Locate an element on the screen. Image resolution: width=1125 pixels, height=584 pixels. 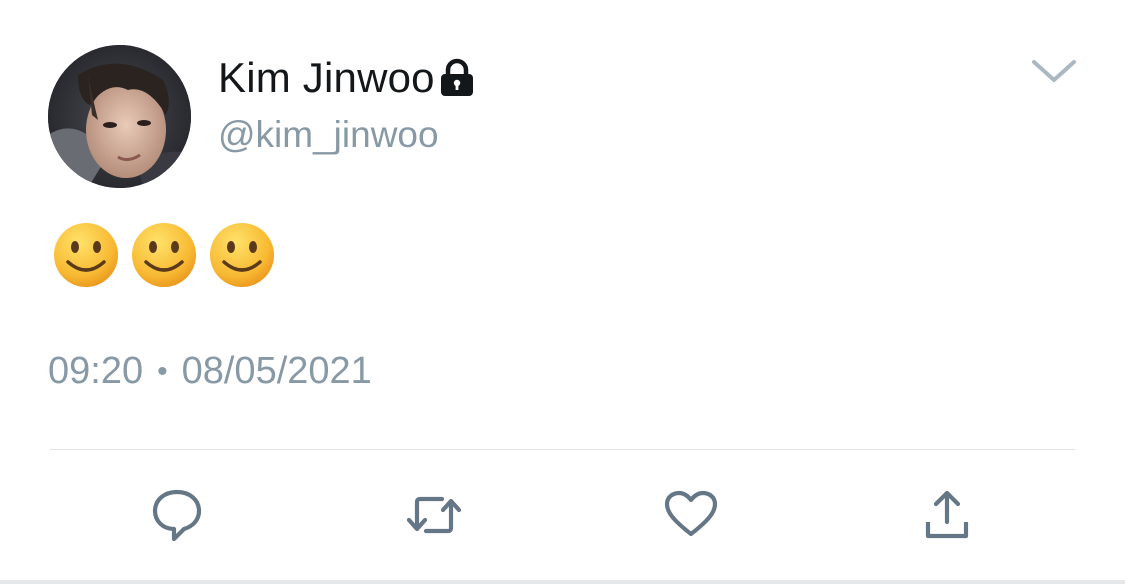
retweet-button is located at coordinates (434, 515).